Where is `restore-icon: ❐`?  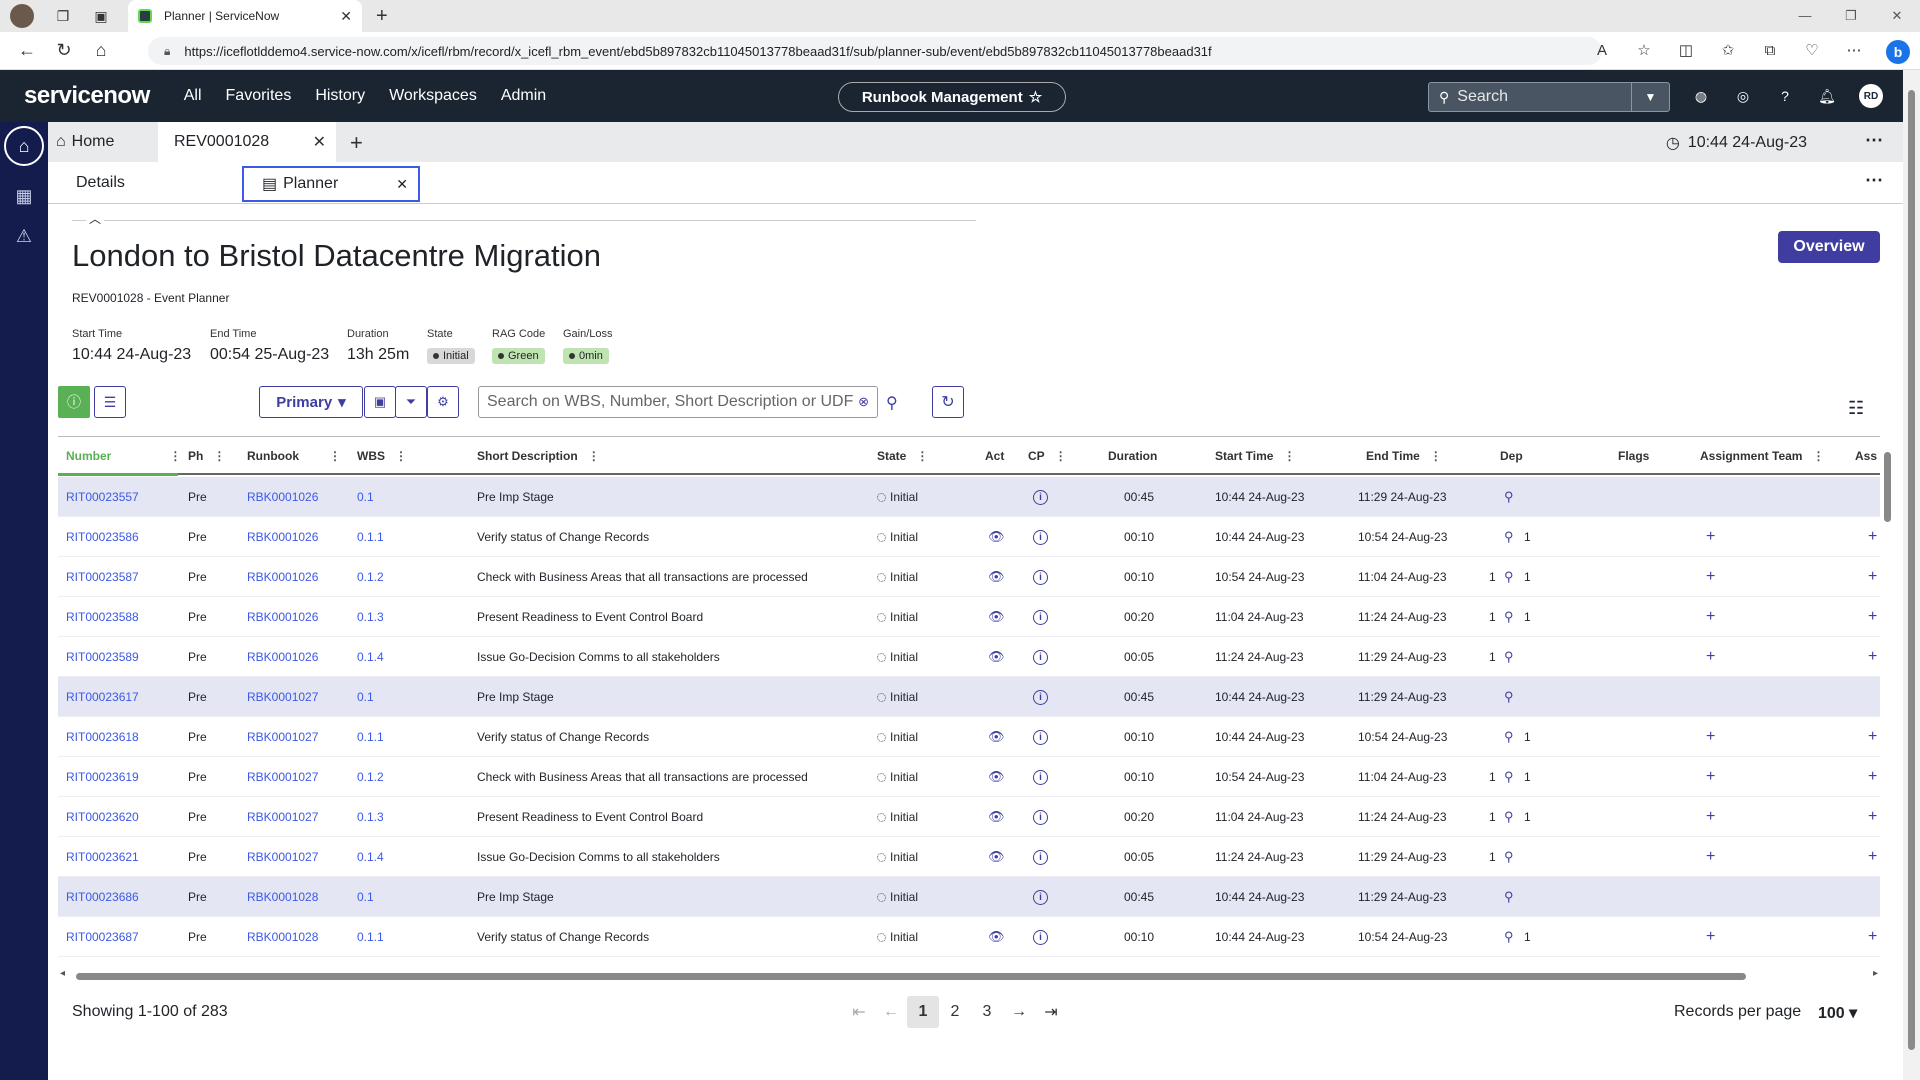 restore-icon: ❐ is located at coordinates (1851, 16).